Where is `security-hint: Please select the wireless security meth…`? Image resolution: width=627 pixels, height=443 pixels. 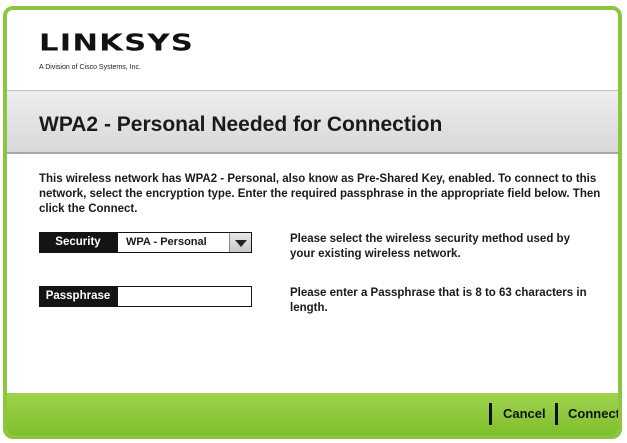 security-hint: Please select the wireless security meth… is located at coordinates (430, 246).